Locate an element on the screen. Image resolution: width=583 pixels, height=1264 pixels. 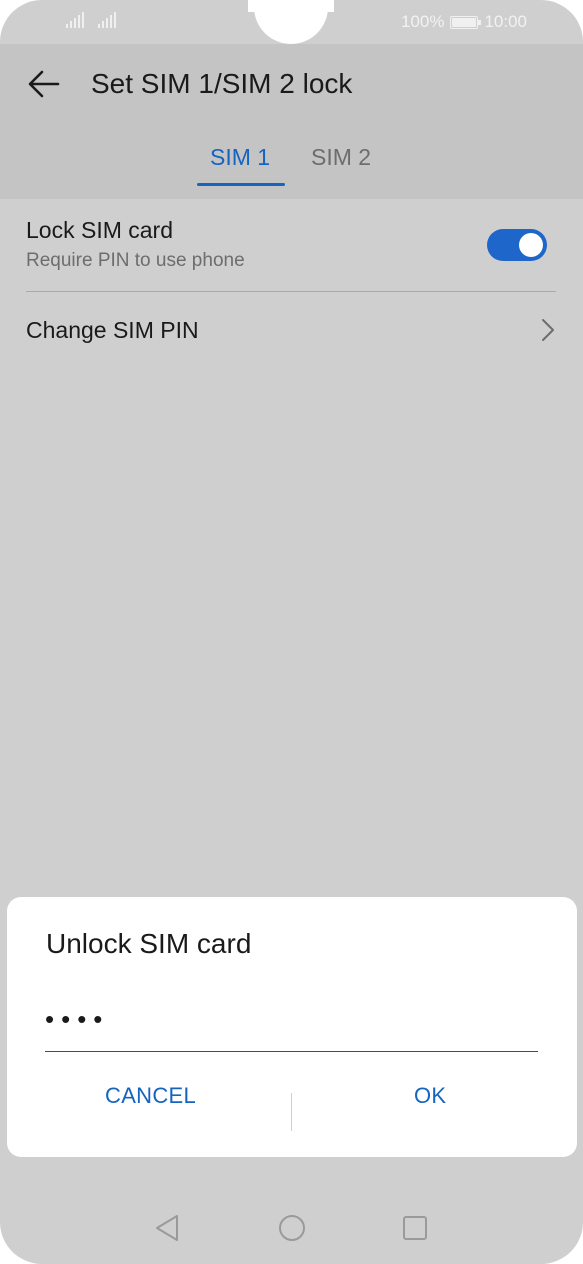
back-button is located at coordinates (44, 84).